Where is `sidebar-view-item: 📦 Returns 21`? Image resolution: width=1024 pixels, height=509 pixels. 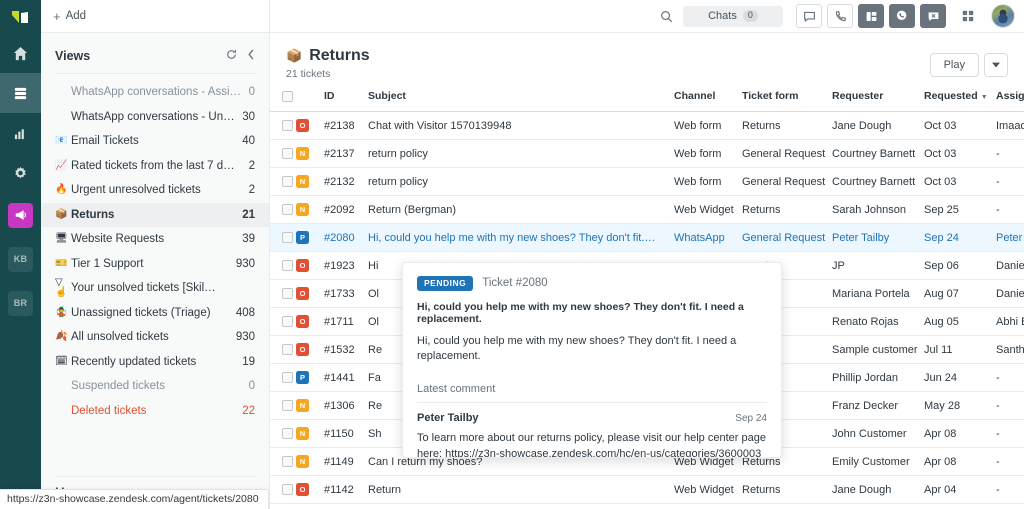
sidebar-view-item: 📦 Returns 21 is located at coordinates (155, 214).